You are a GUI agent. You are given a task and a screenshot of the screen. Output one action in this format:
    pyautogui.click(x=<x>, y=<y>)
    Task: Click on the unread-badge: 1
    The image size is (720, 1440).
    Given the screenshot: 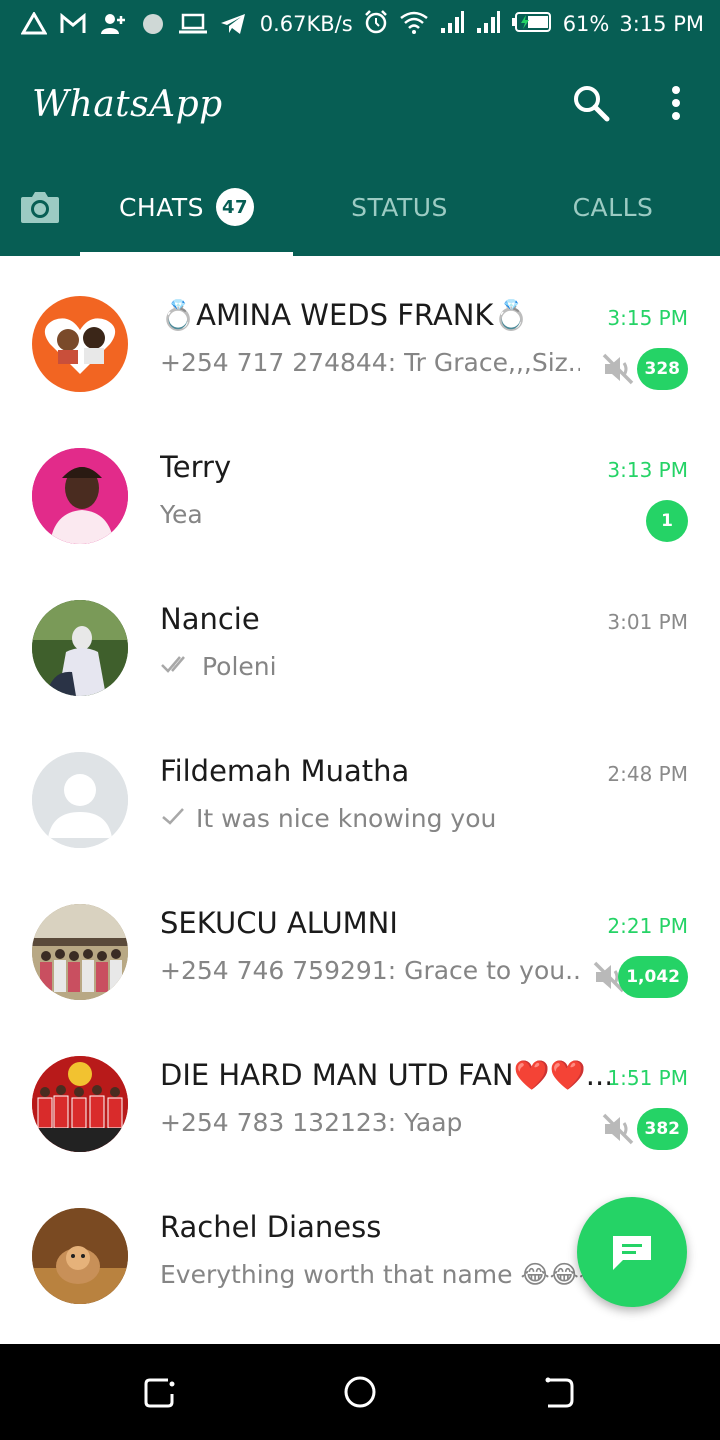 What is the action you would take?
    pyautogui.click(x=667, y=521)
    